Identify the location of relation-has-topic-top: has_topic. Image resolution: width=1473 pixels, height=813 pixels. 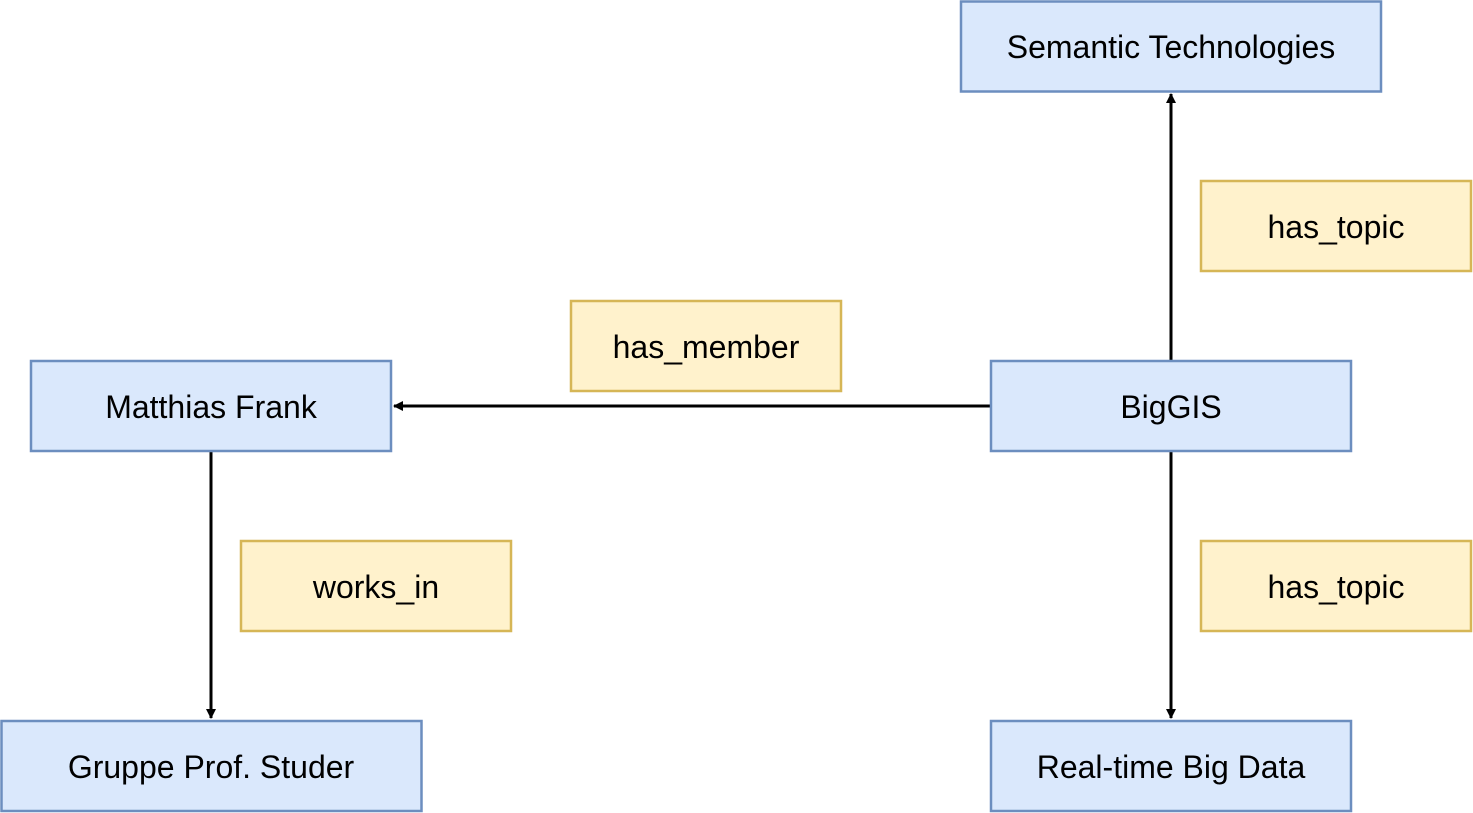
(1336, 226).